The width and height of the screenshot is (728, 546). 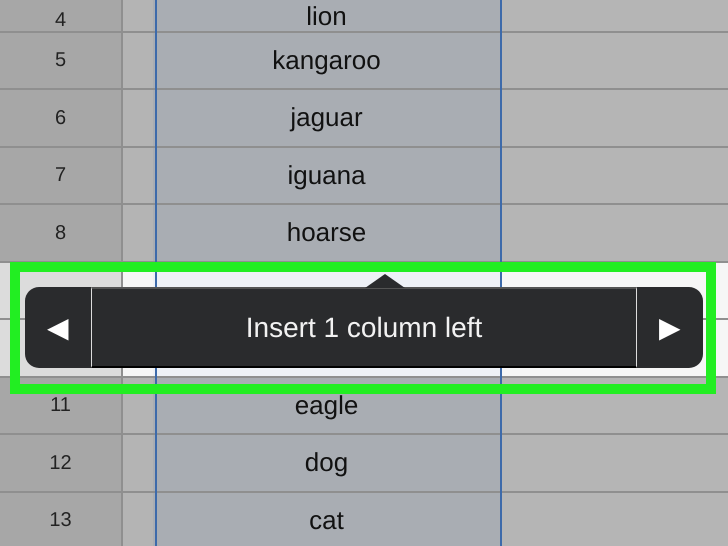 I want to click on table-cell: jaguar, so click(x=326, y=118).